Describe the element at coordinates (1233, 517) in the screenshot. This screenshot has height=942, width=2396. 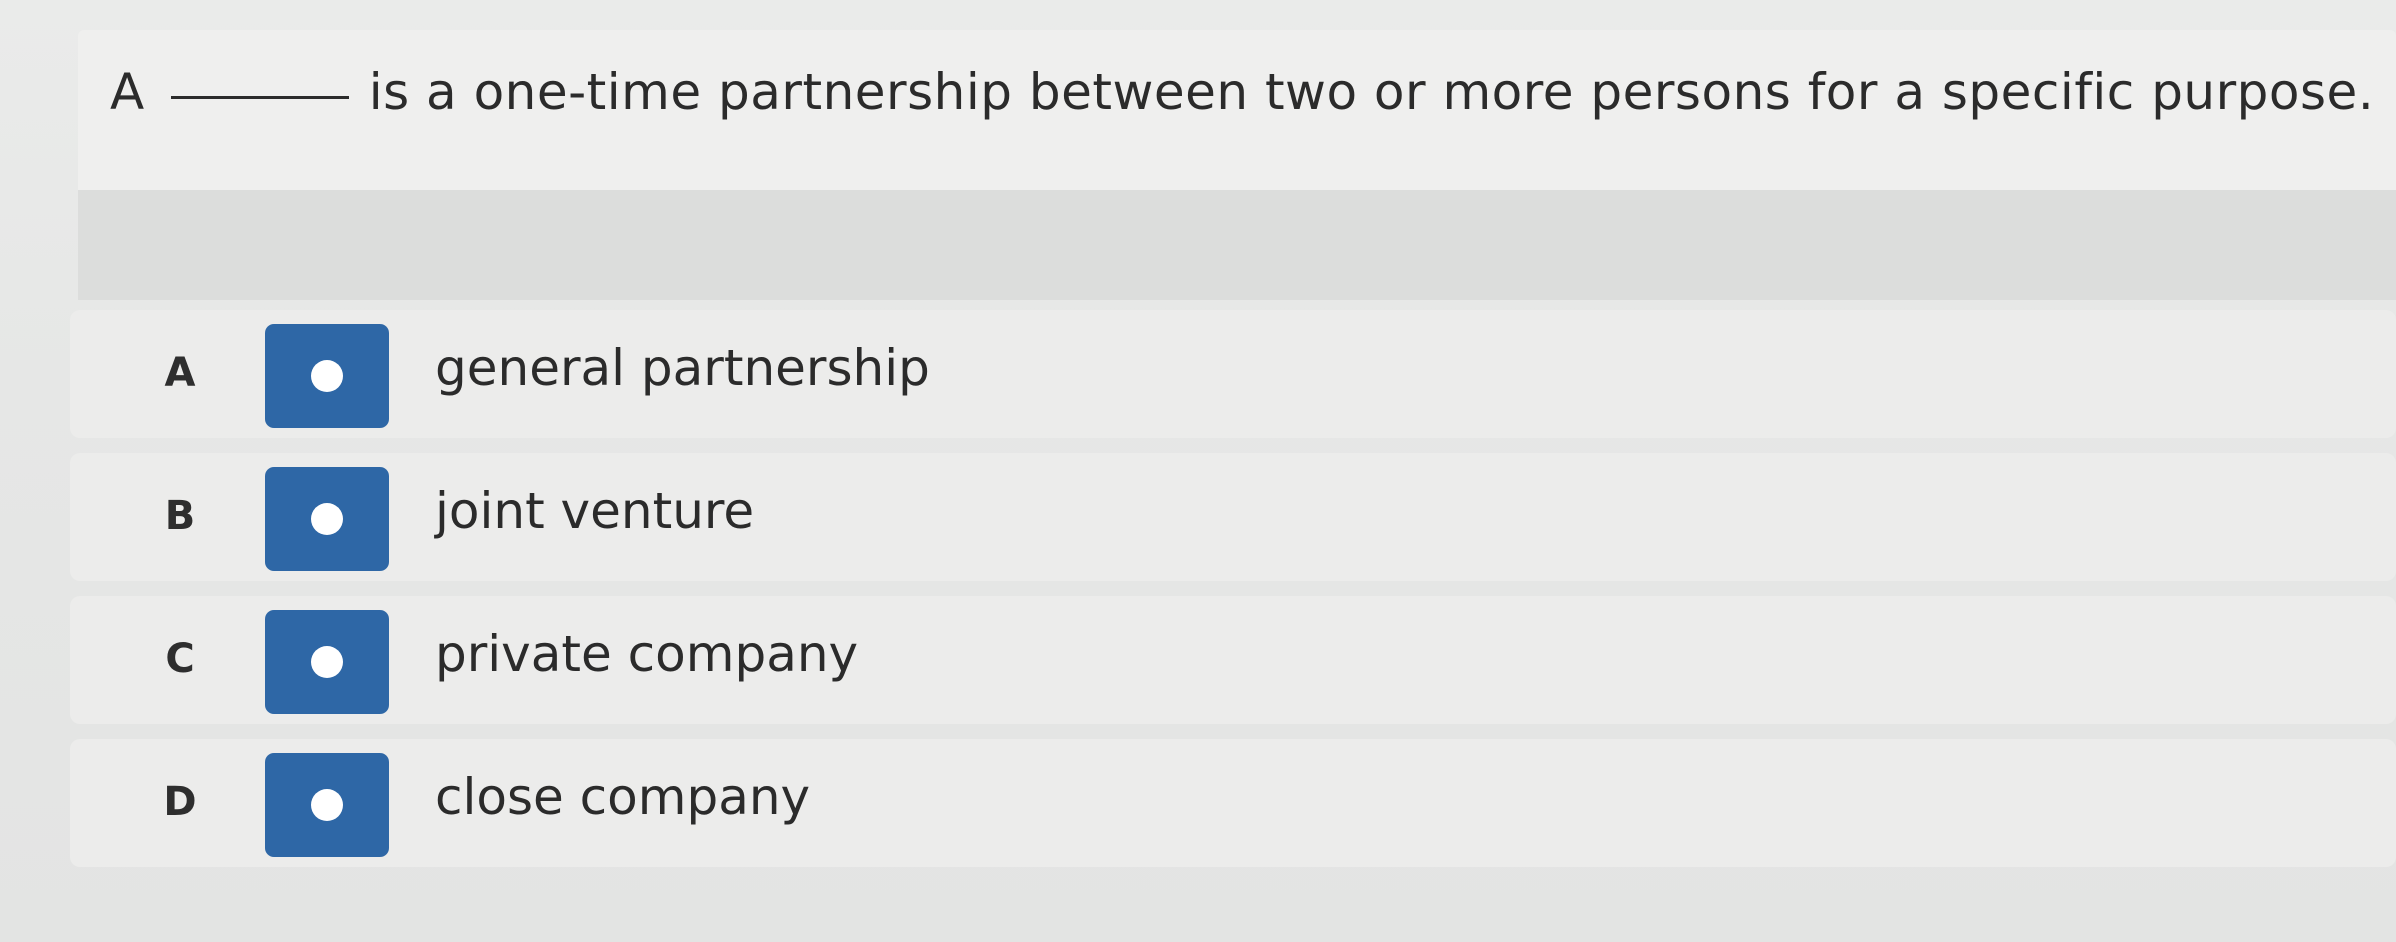
I see `option-row-b: B joint venture` at that location.